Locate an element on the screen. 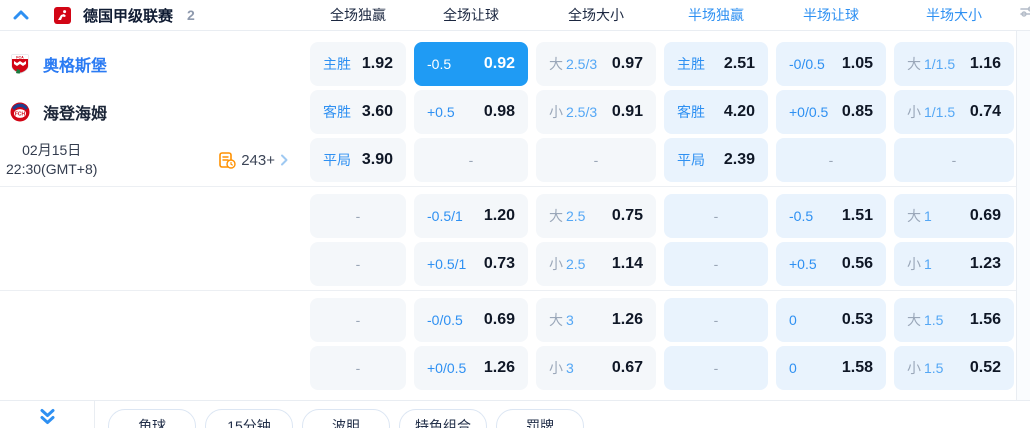 The image size is (1030, 428). bet-slip-icon is located at coordinates (227, 160).